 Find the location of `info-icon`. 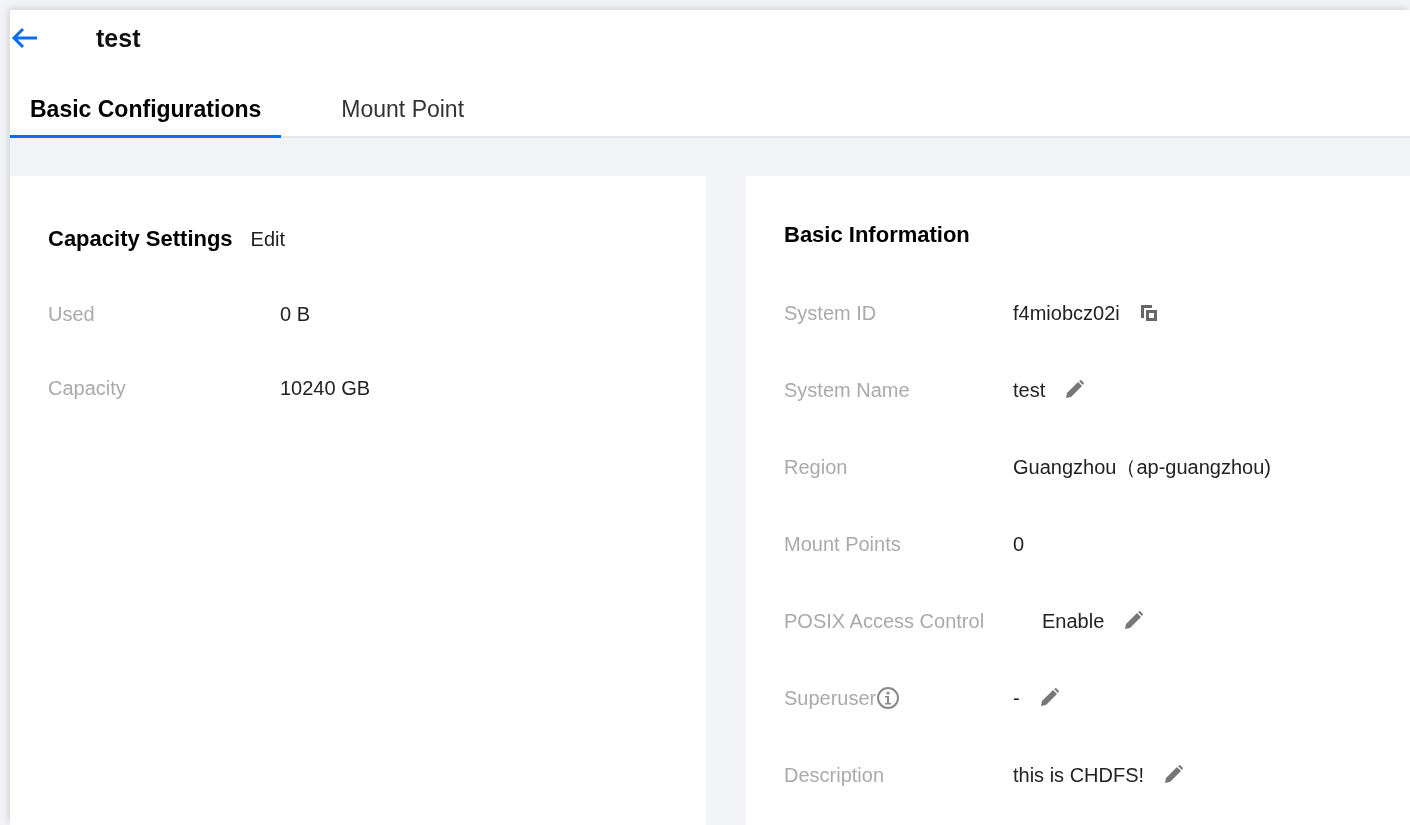

info-icon is located at coordinates (888, 698).